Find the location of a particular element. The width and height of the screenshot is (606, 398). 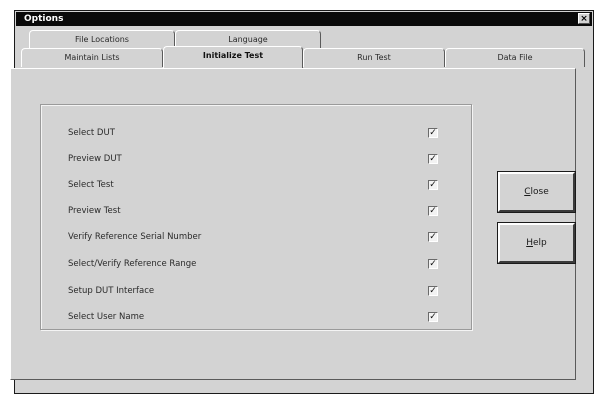

tab-label: Initialize Test is located at coordinates (233, 55).